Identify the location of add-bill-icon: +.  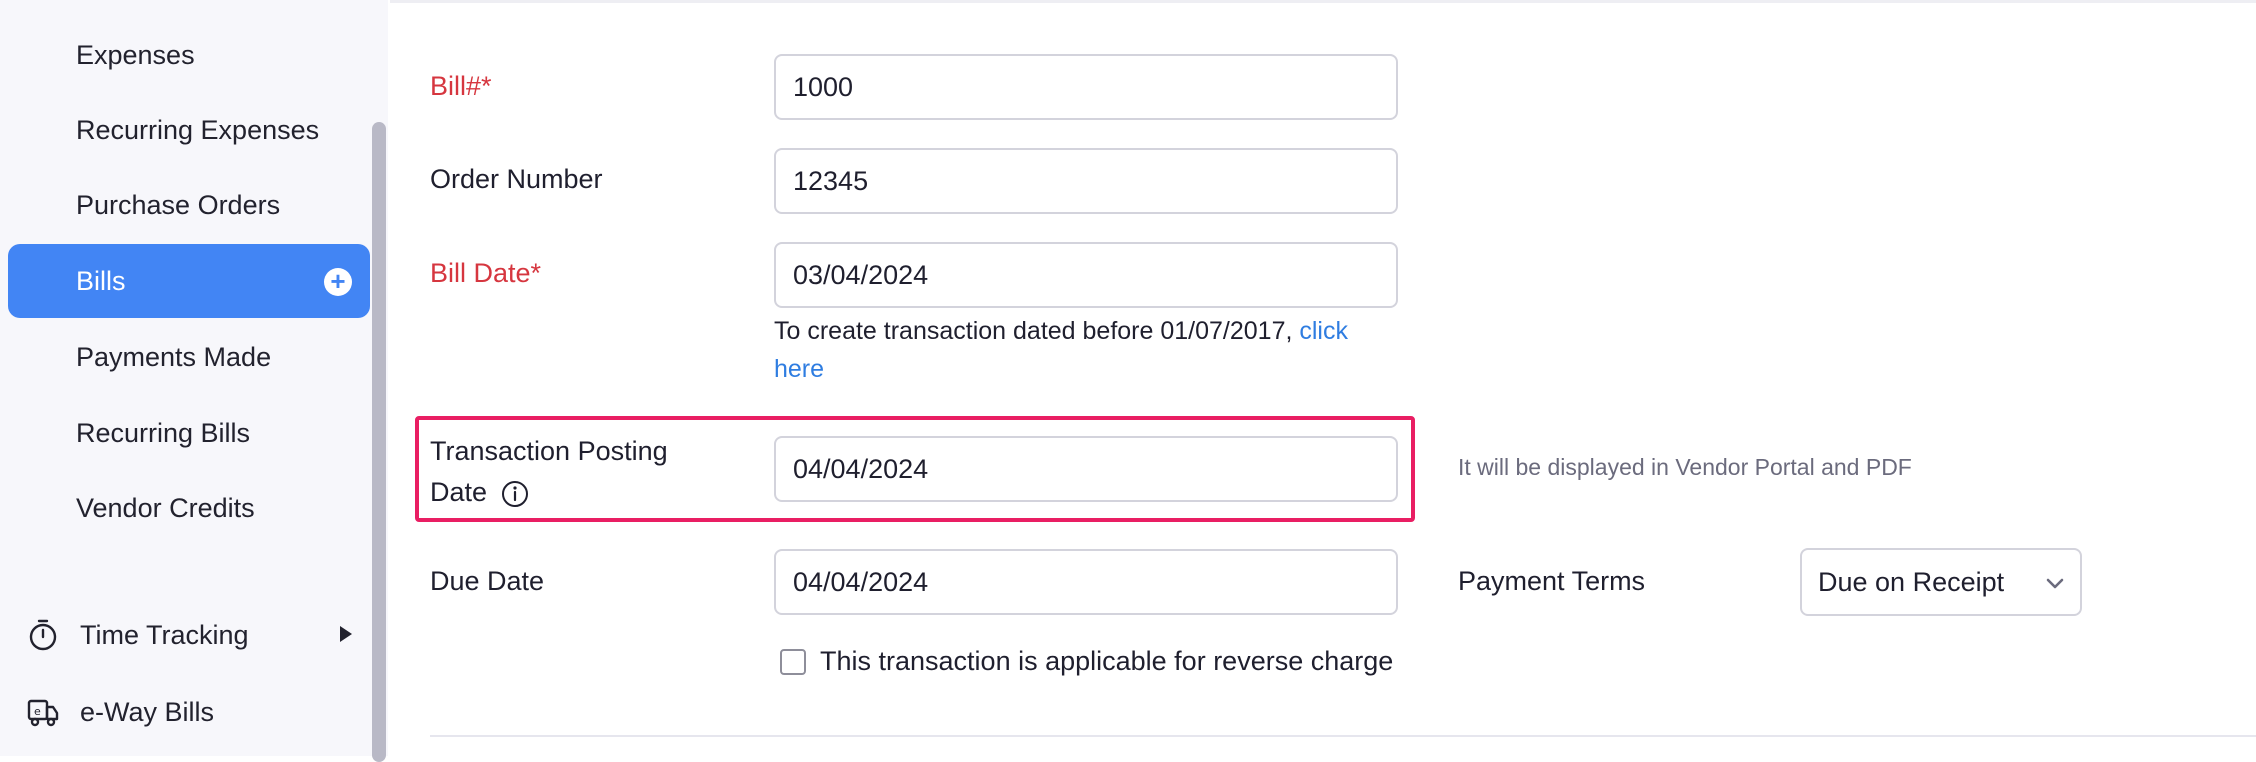
(338, 282).